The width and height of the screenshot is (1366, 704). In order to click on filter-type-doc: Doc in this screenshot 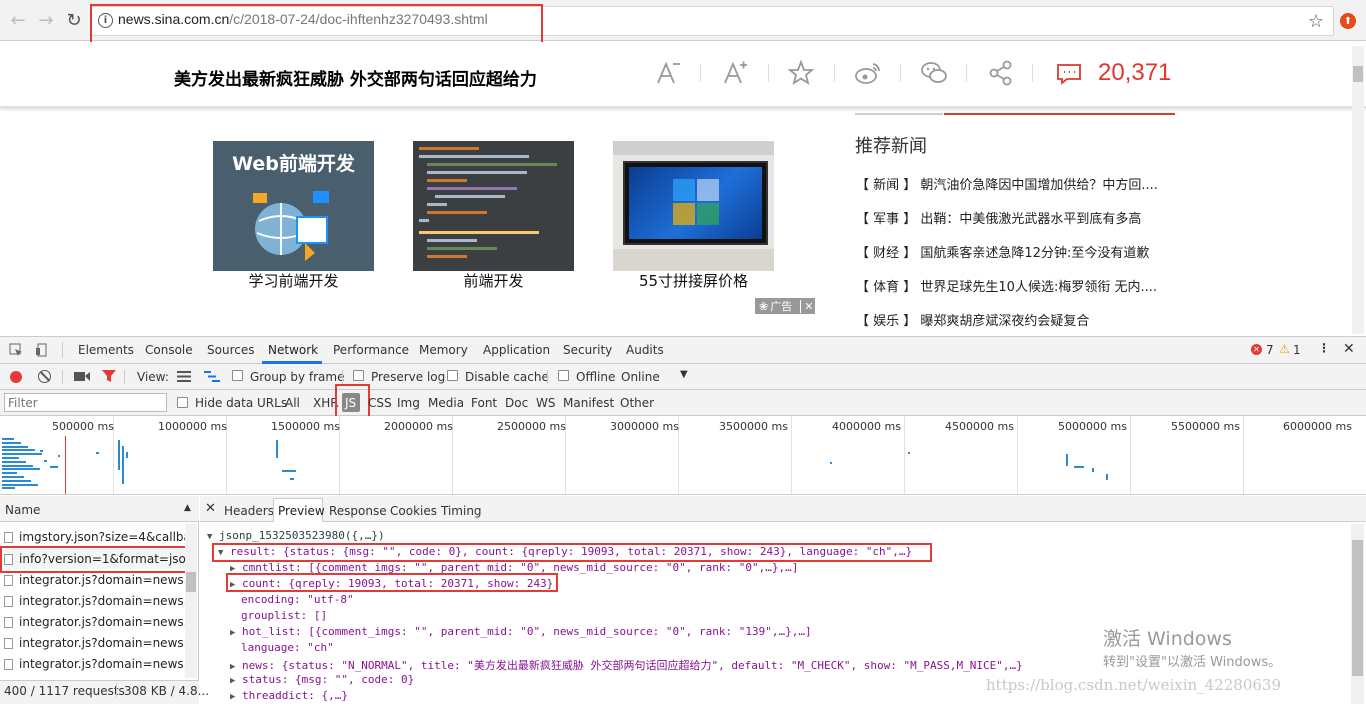, I will do `click(516, 403)`.